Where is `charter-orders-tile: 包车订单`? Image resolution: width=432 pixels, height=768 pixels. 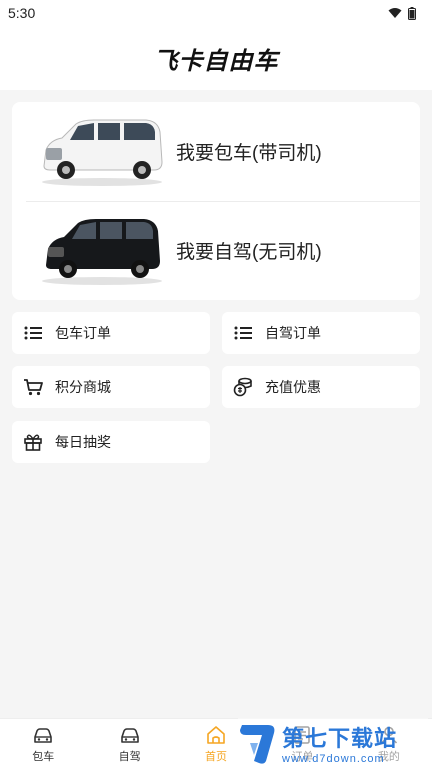 charter-orders-tile: 包车订单 is located at coordinates (111, 333).